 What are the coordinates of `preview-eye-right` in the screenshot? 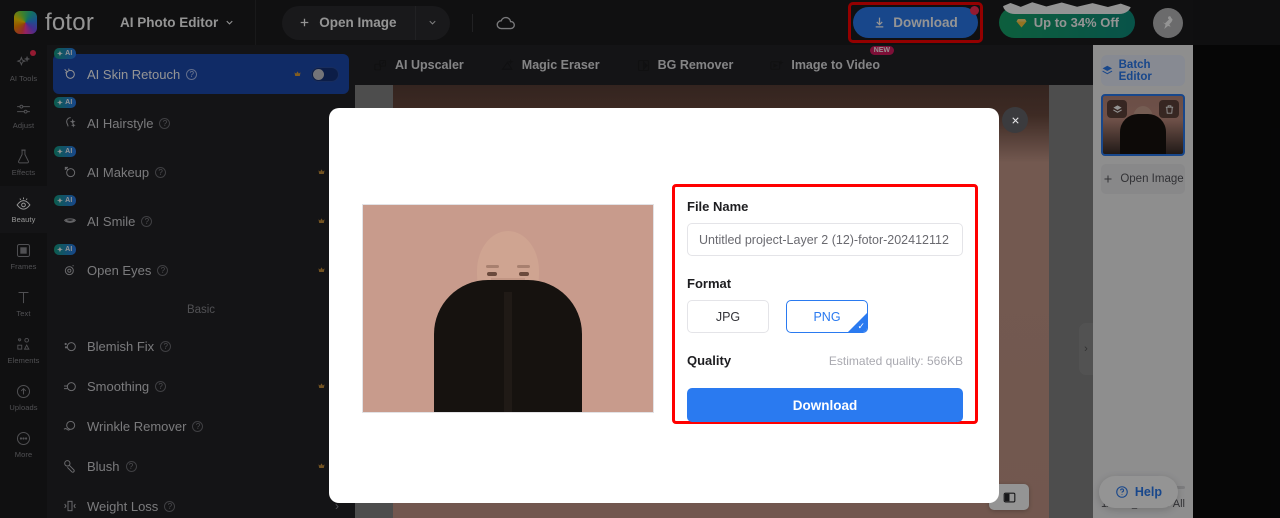 It's located at (524, 274).